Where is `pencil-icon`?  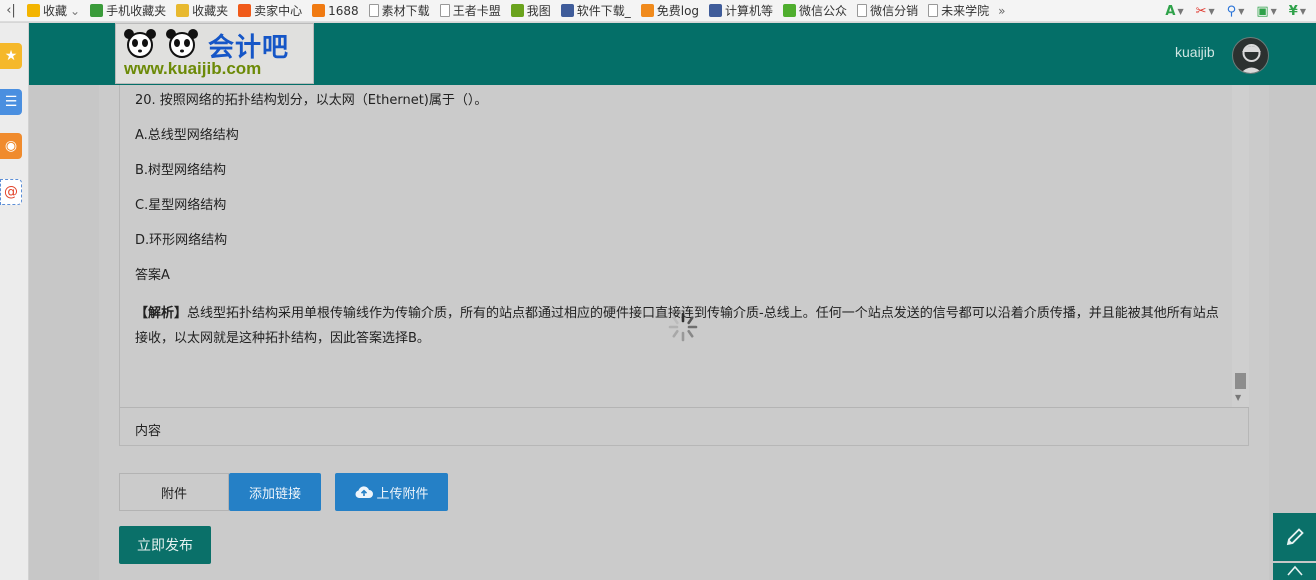 pencil-icon is located at coordinates (1295, 537).